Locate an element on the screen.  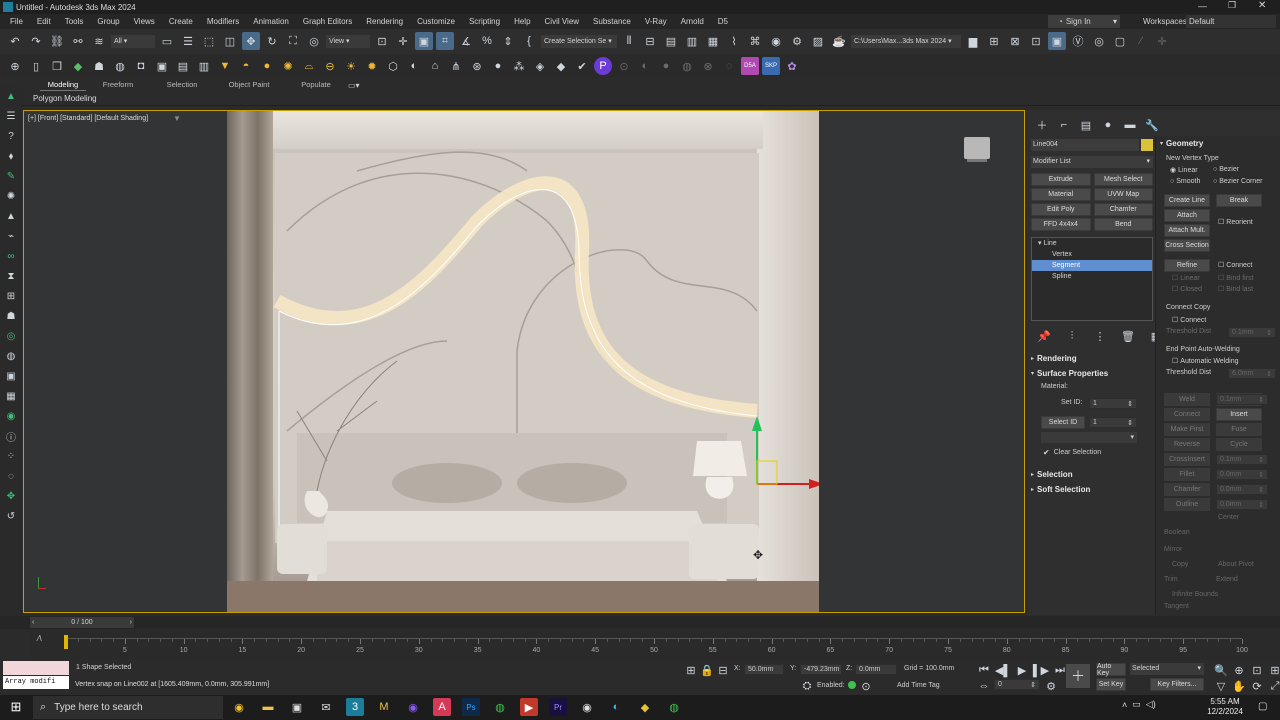
reorient-checkbox: ☐ Reorient is located at coordinates (1235, 222).